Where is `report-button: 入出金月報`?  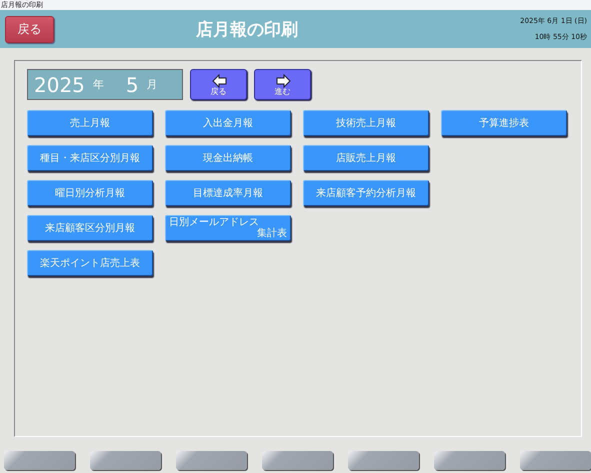 report-button: 入出金月報 is located at coordinates (228, 123).